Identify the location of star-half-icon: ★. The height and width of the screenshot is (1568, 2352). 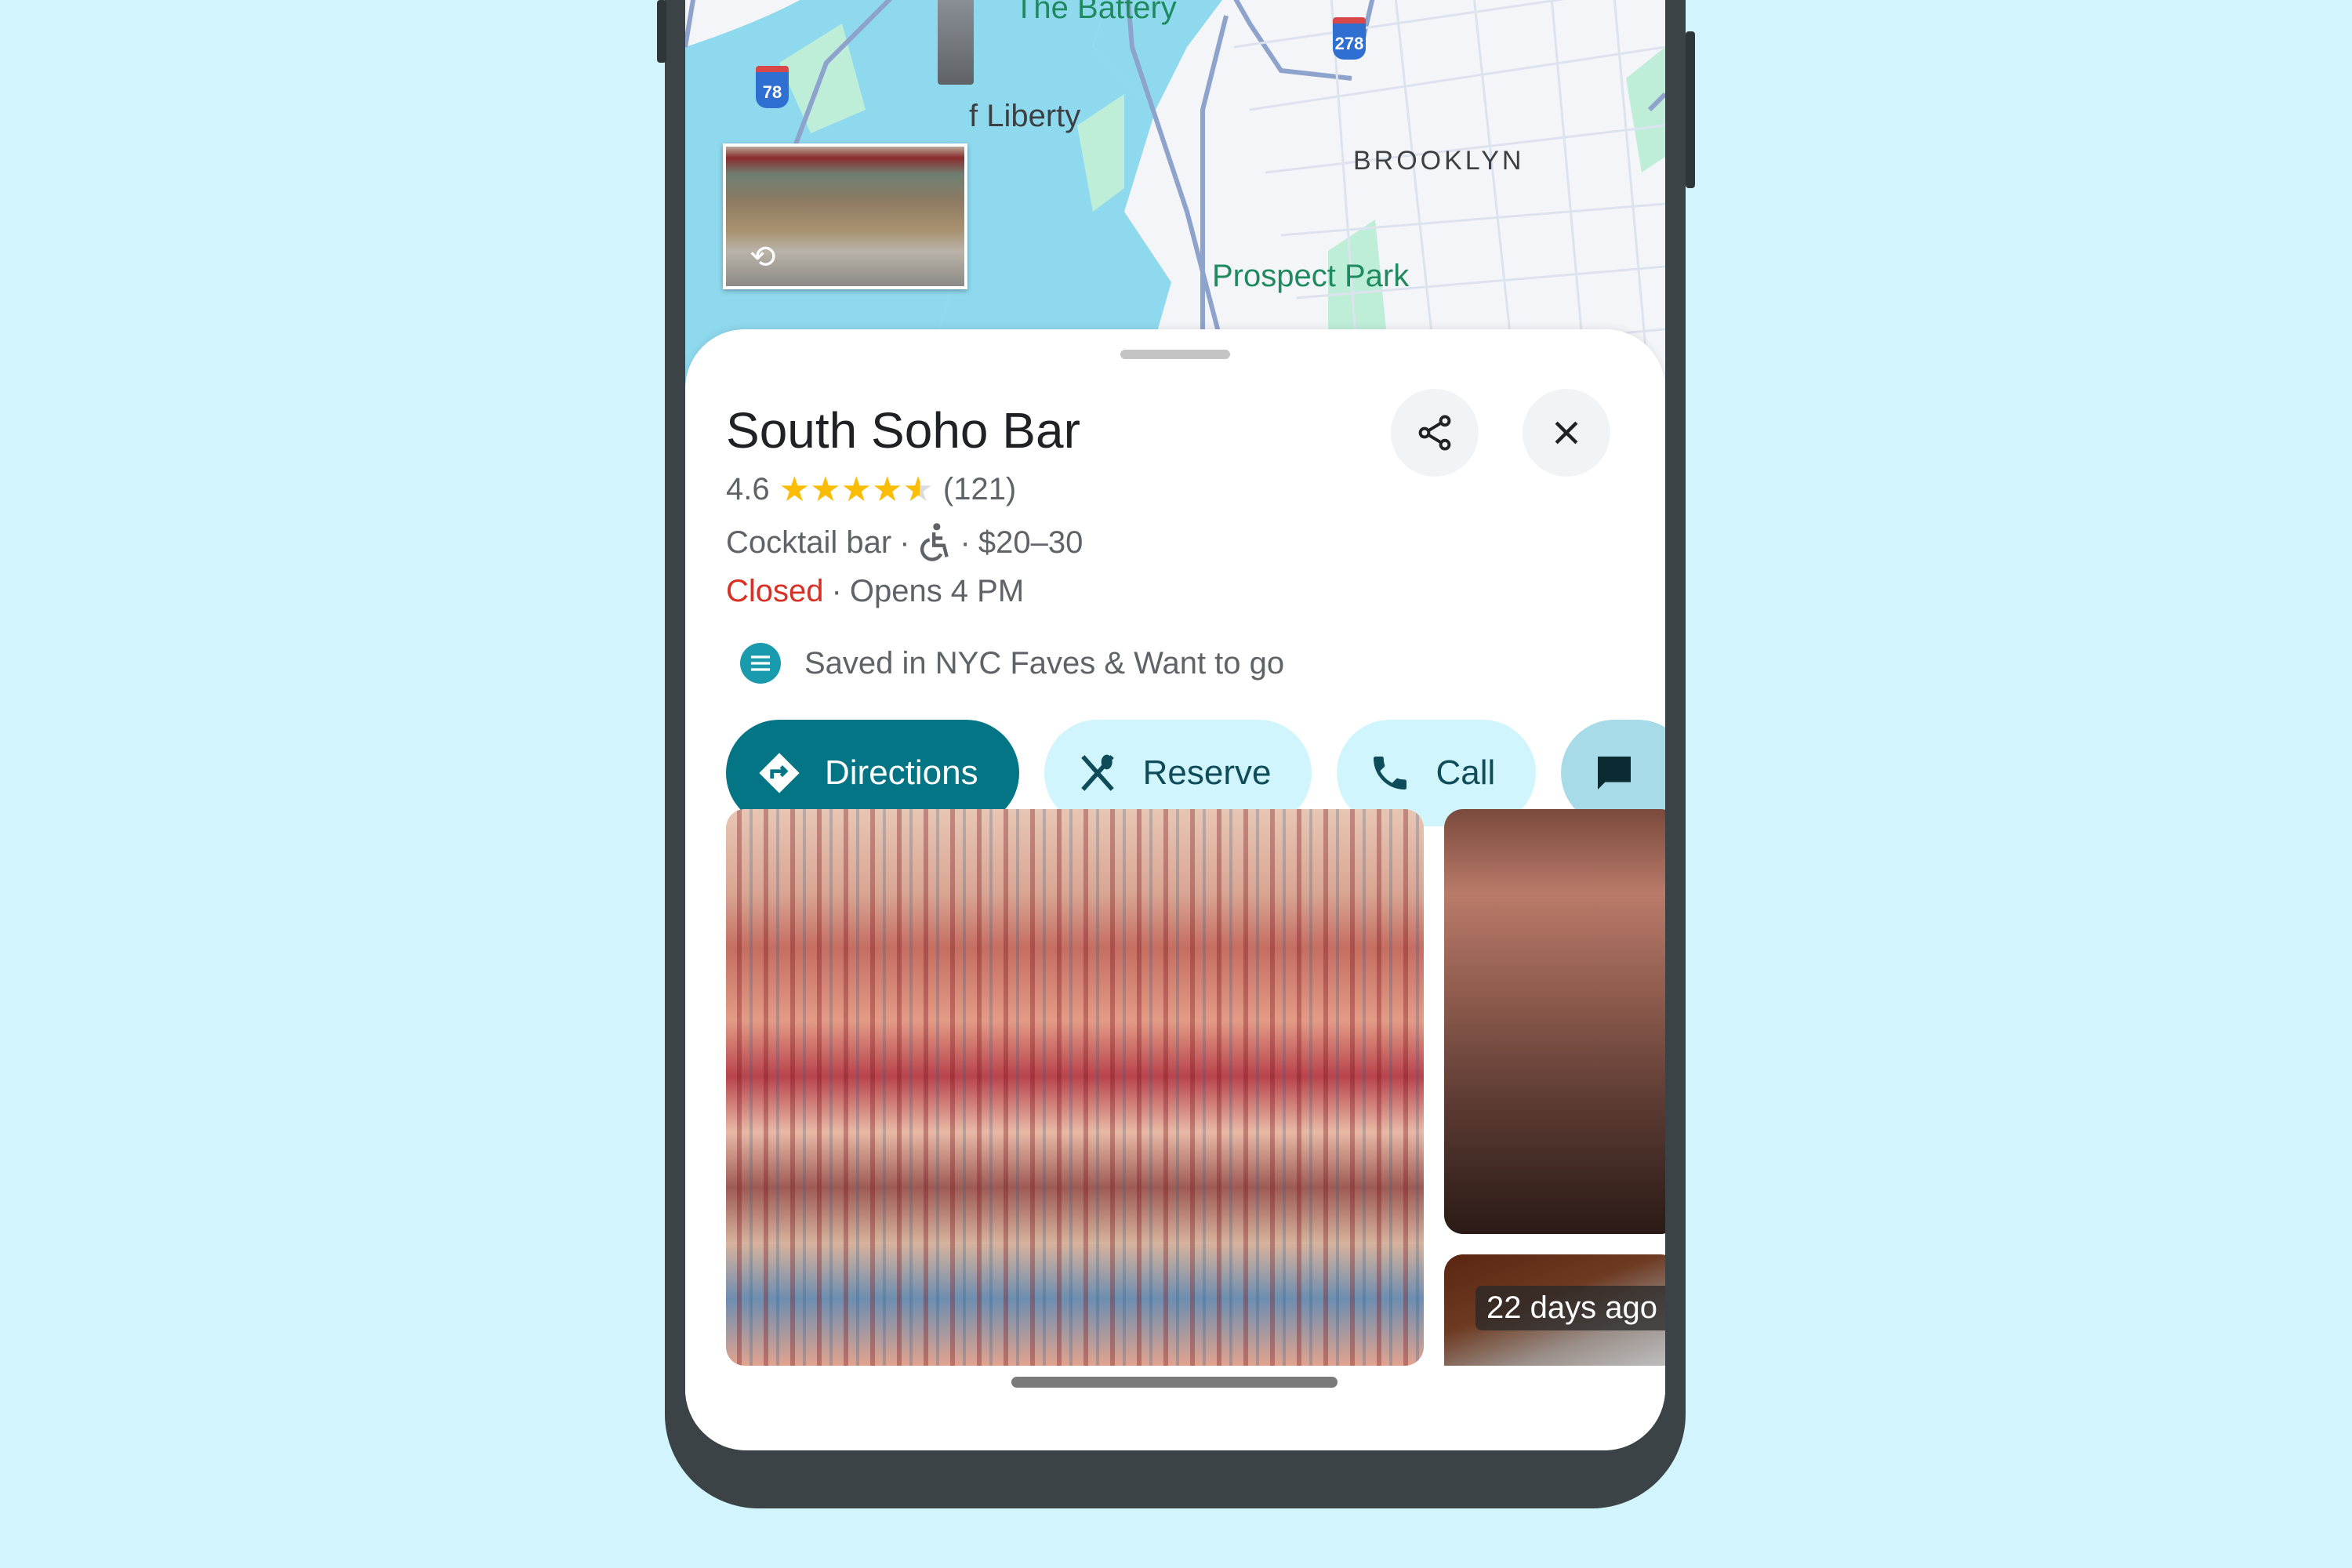
(918, 489).